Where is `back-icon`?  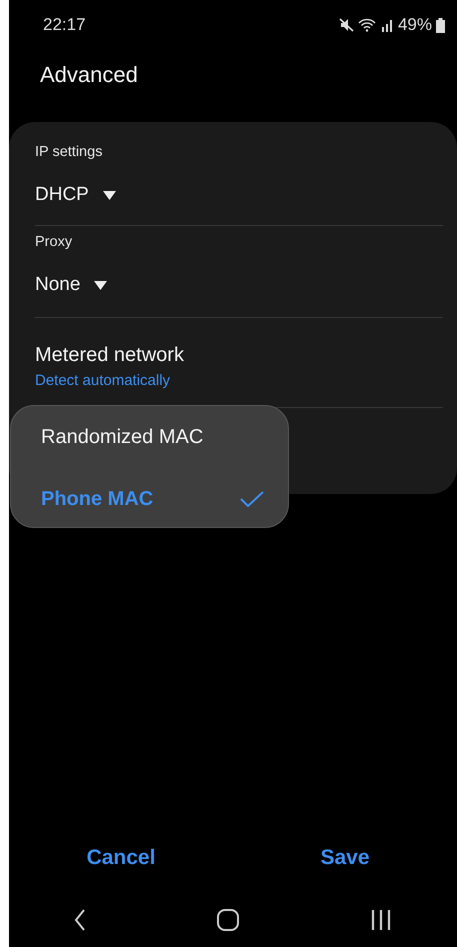
back-icon is located at coordinates (80, 920).